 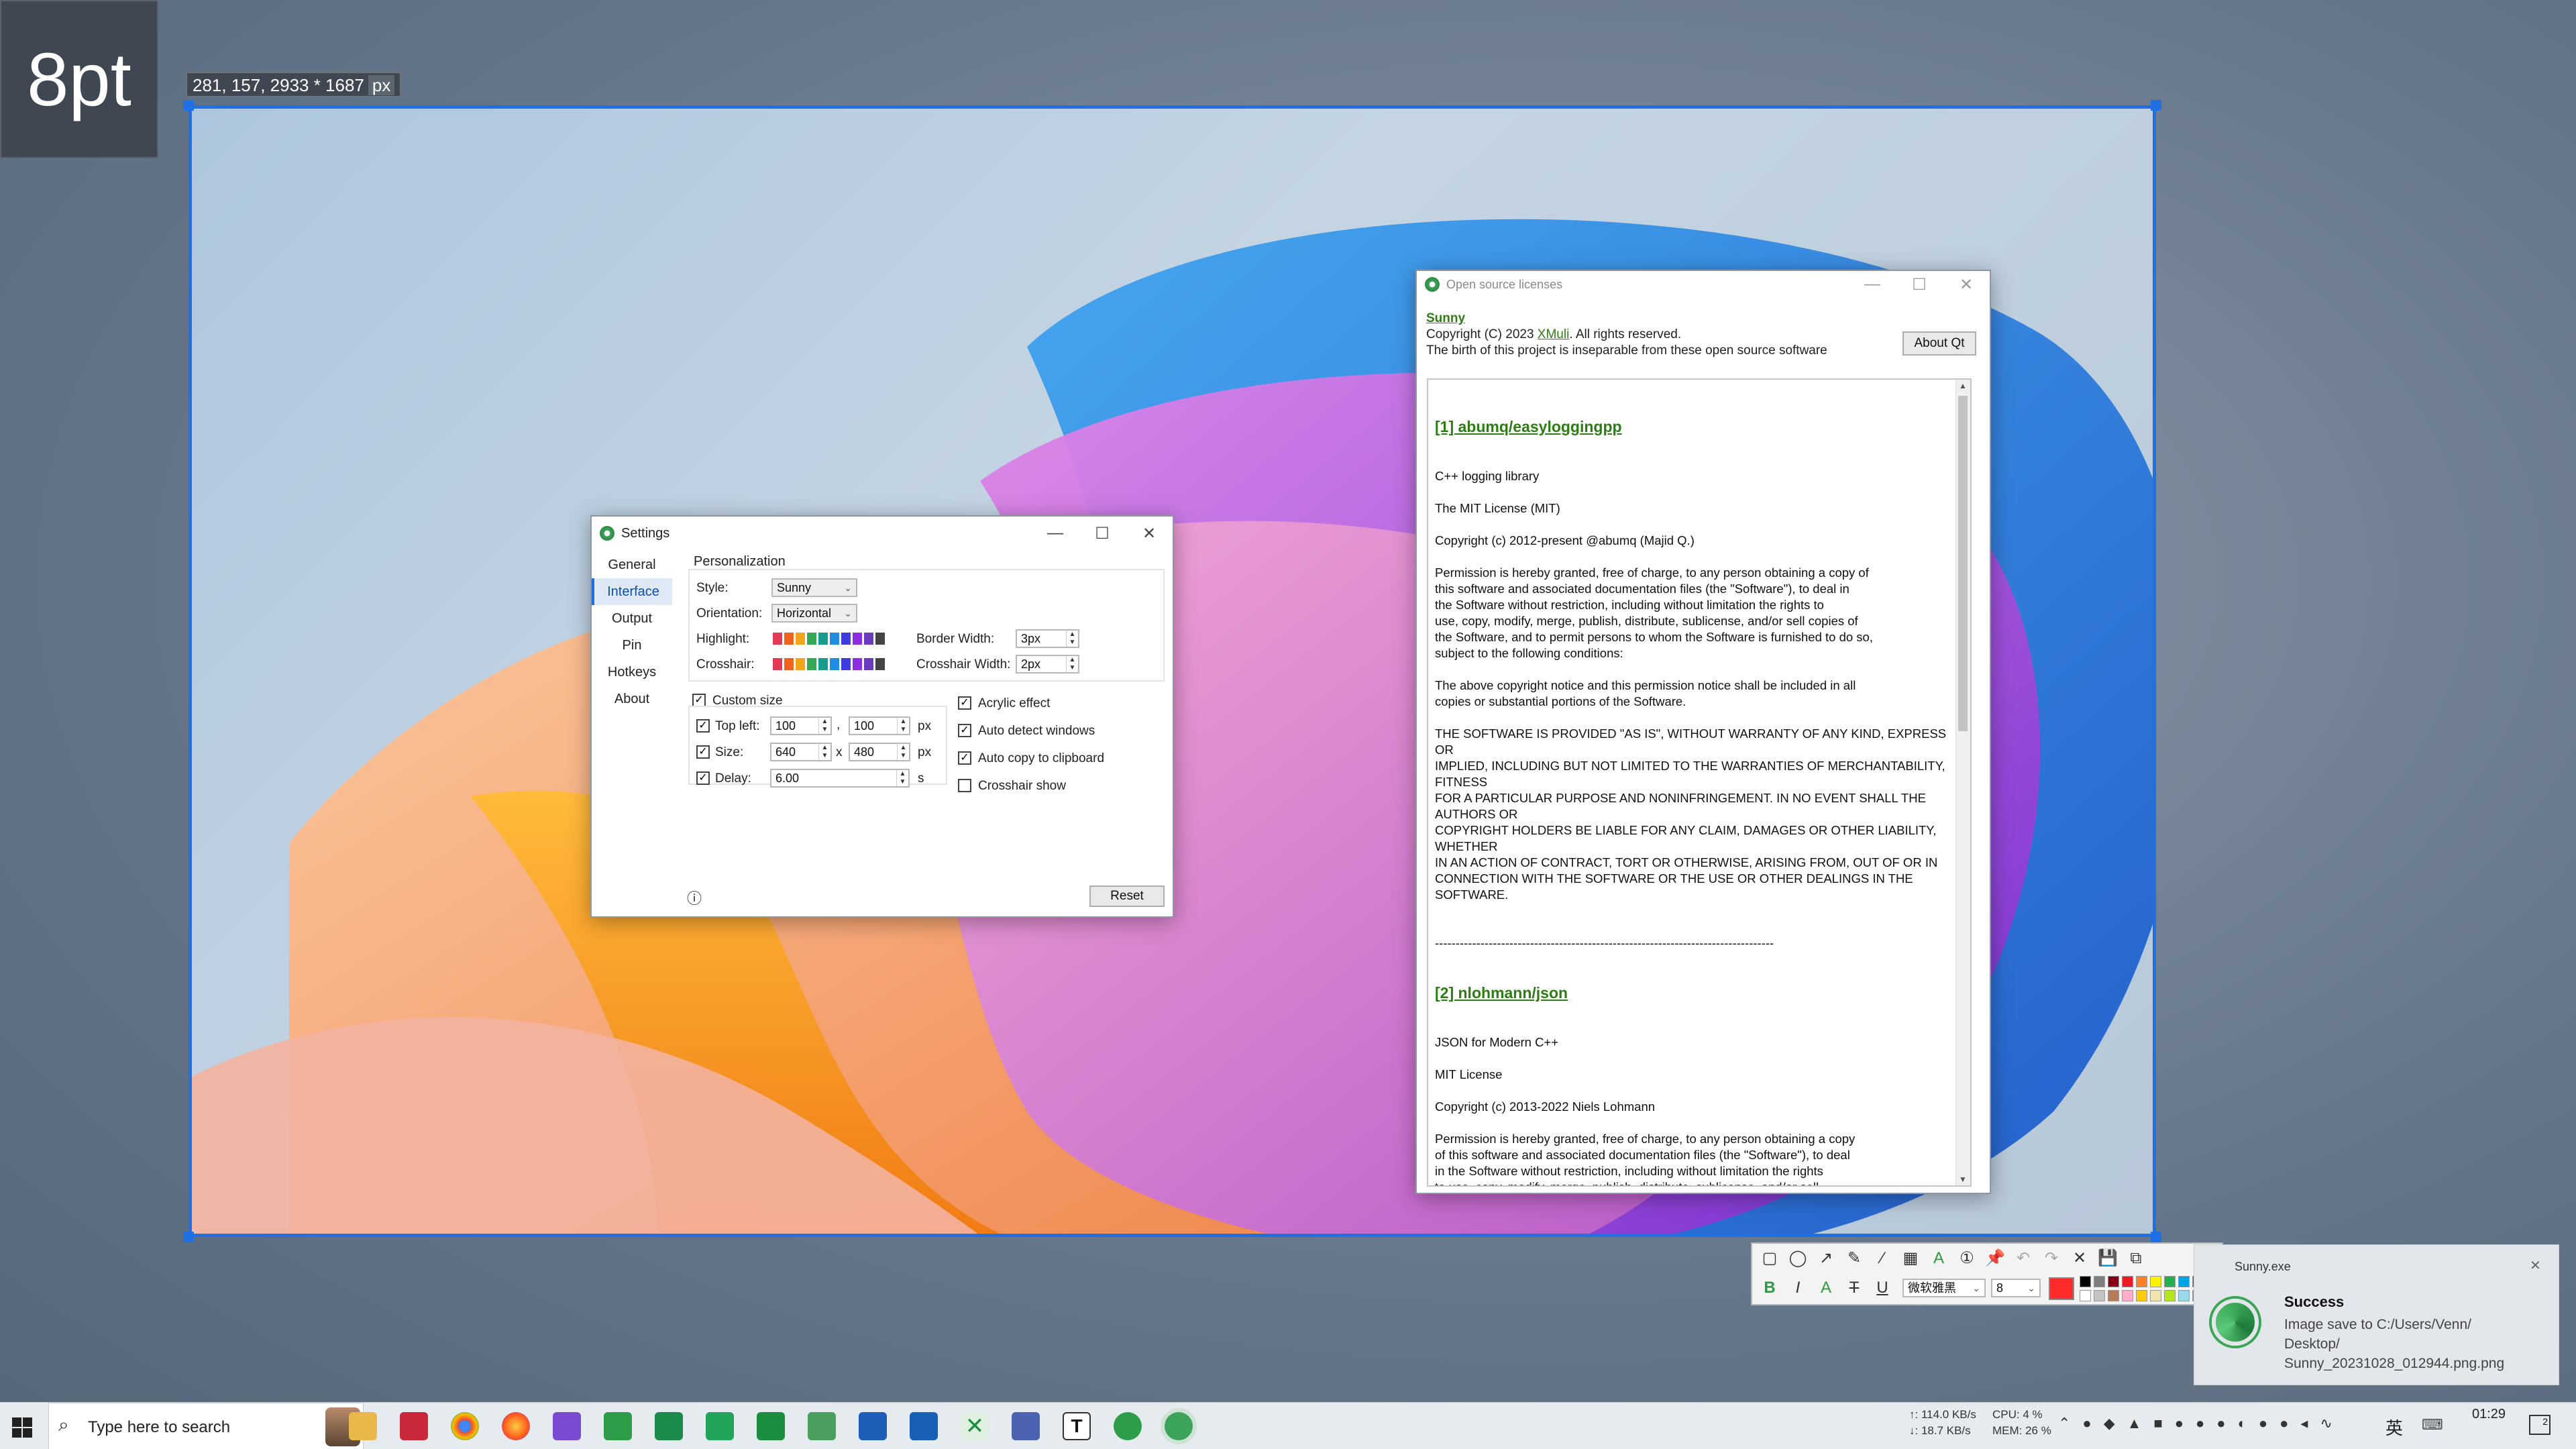 What do you see at coordinates (1445, 318) in the screenshot?
I see `app-name-link: Sunny` at bounding box center [1445, 318].